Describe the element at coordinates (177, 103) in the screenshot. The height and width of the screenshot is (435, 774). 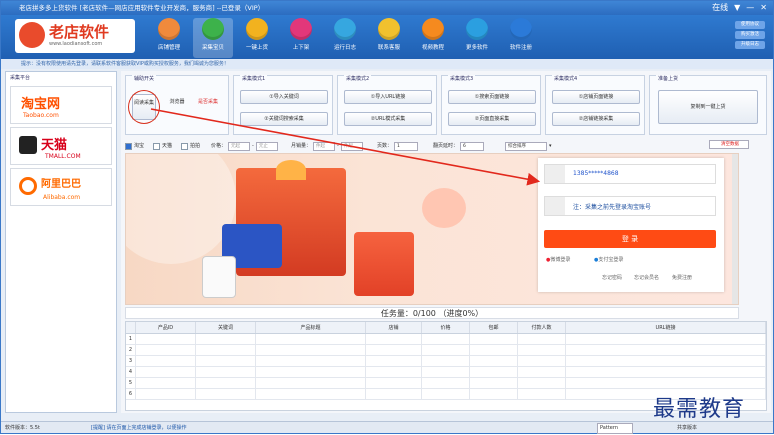
I see `browser-button: 浏览器` at that location.